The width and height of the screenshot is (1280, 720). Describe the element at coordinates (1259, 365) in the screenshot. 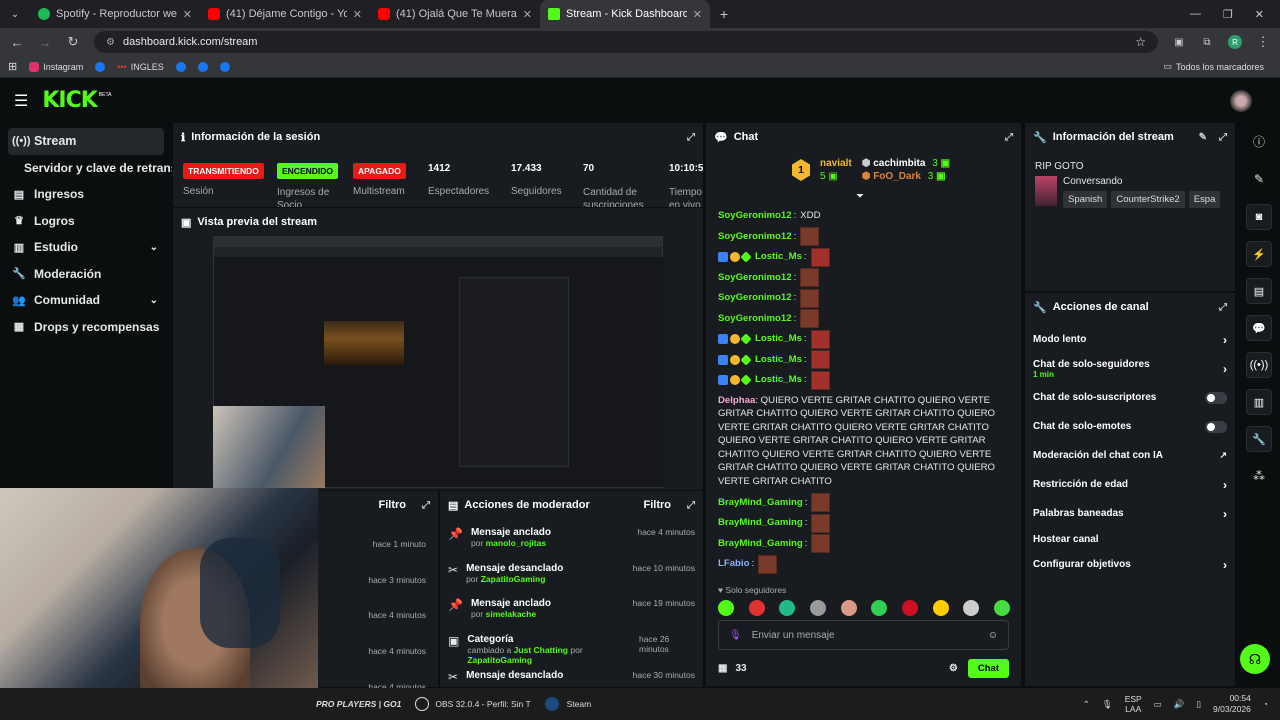

I see `broadcast-icon: ((•))` at that location.